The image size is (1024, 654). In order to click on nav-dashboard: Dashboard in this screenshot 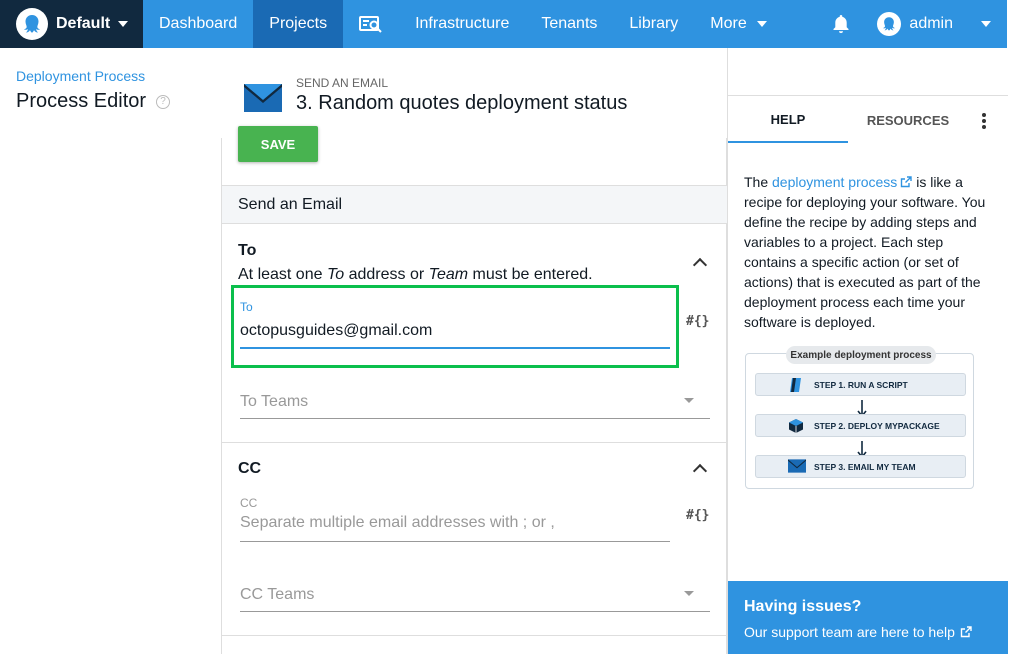, I will do `click(198, 24)`.